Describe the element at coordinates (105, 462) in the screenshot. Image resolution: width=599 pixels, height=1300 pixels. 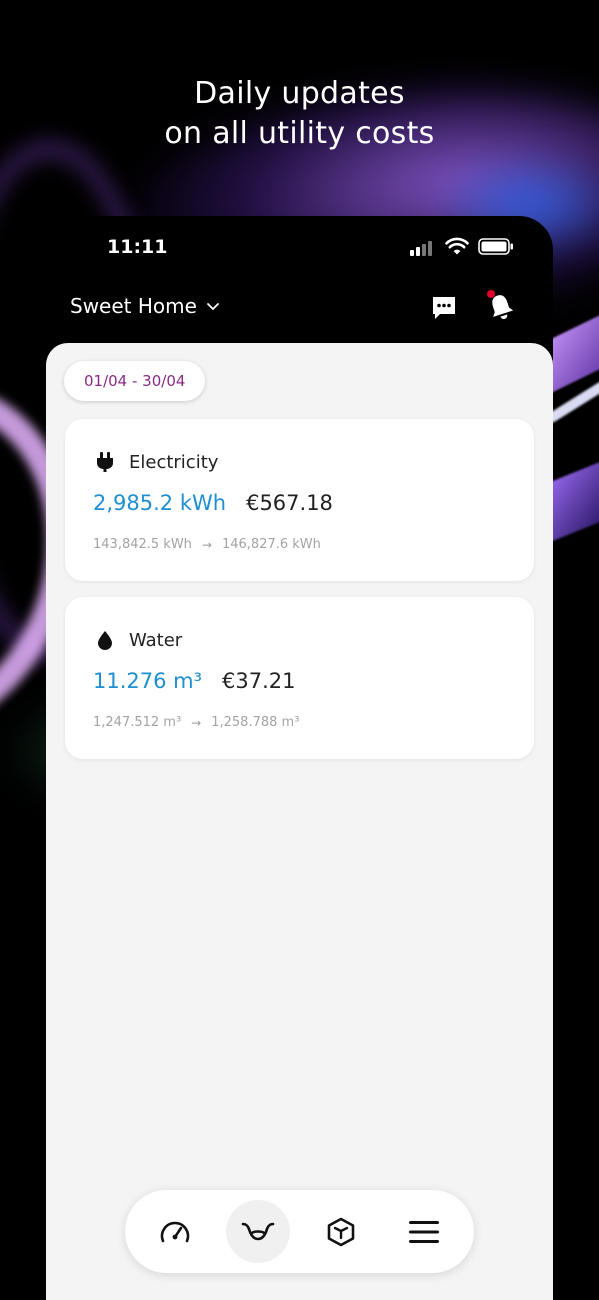
I see `plug-icon` at that location.